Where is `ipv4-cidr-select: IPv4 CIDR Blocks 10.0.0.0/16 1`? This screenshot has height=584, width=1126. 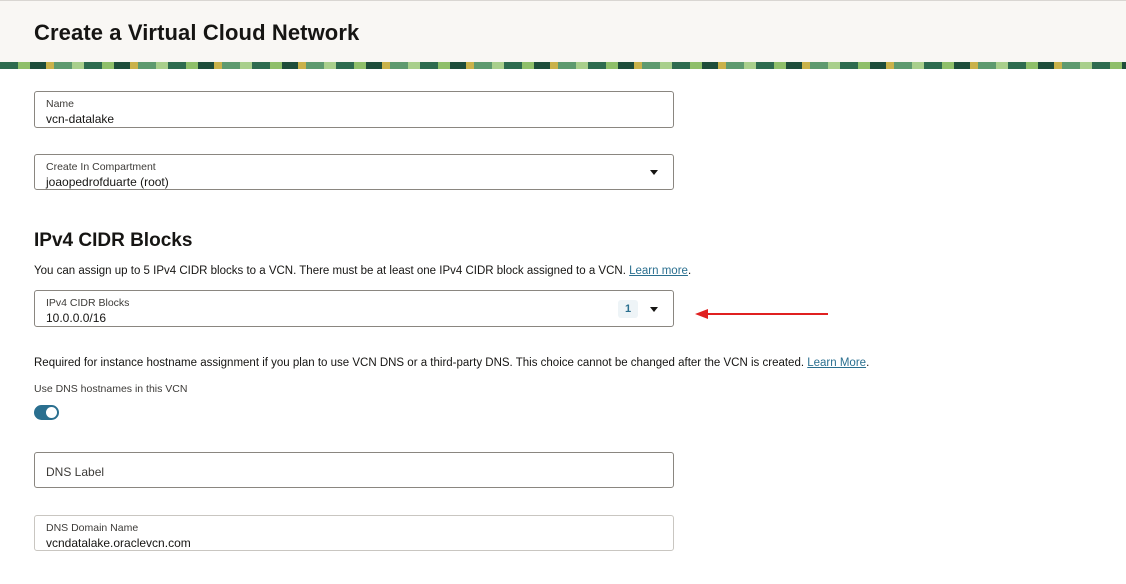 ipv4-cidr-select: IPv4 CIDR Blocks 10.0.0.0/16 1 is located at coordinates (354, 308).